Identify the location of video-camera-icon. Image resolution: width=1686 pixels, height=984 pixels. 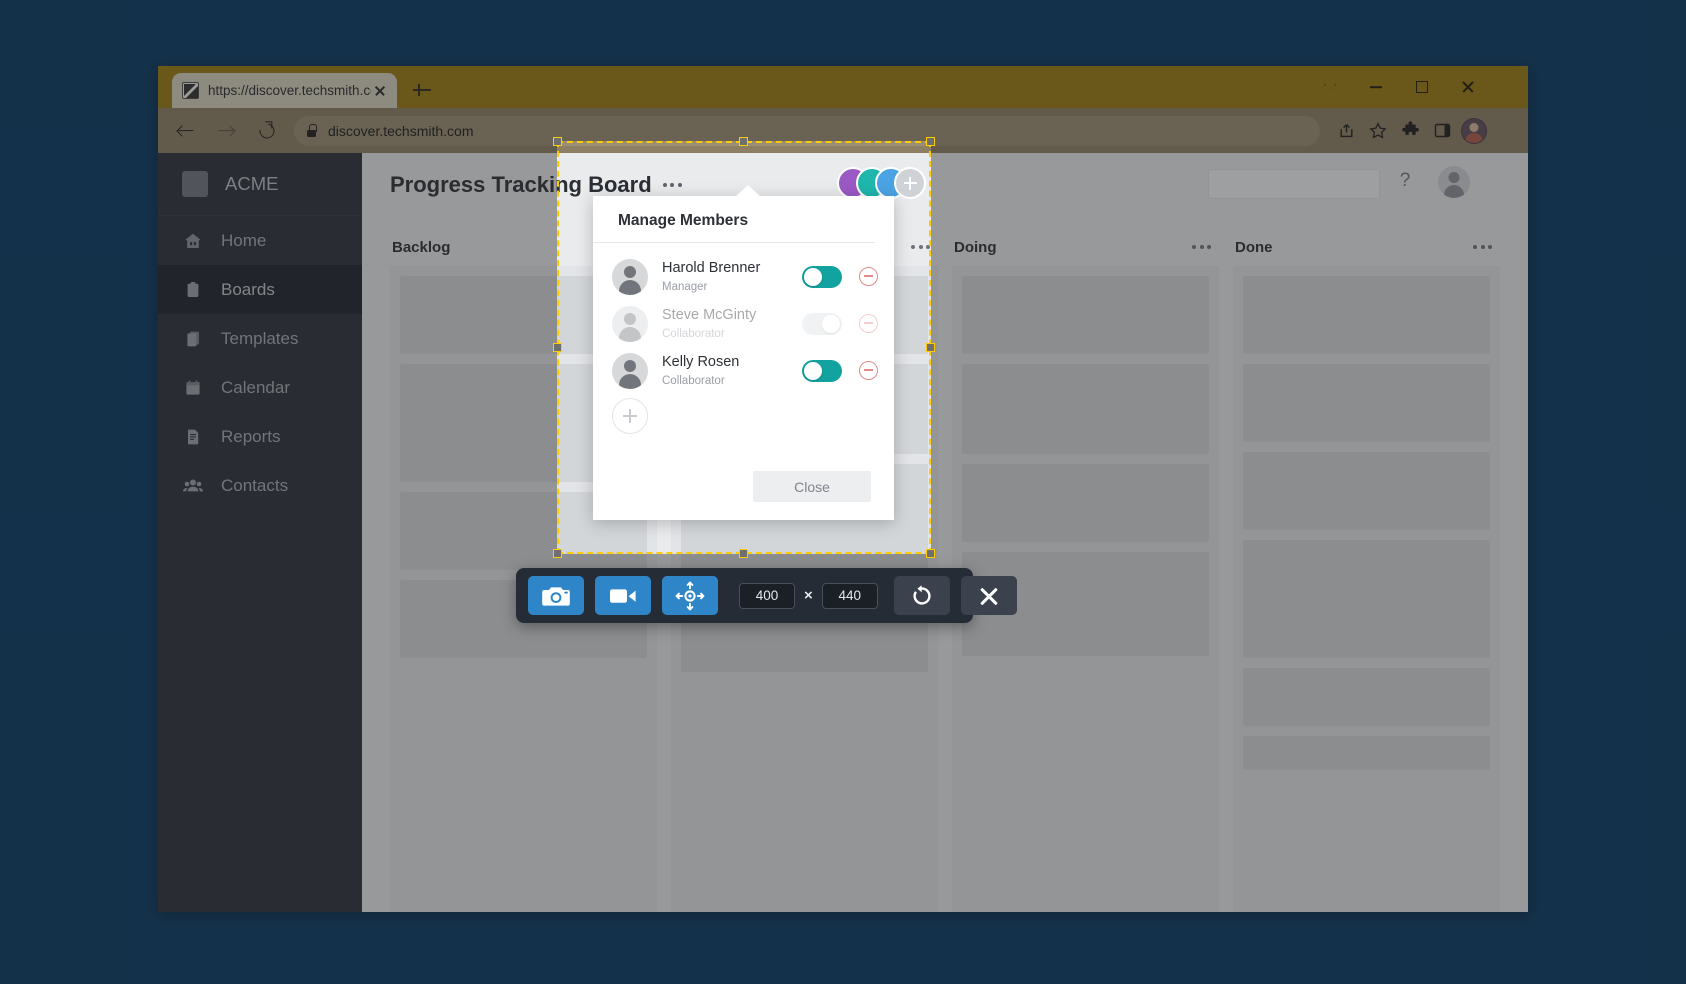
(623, 595).